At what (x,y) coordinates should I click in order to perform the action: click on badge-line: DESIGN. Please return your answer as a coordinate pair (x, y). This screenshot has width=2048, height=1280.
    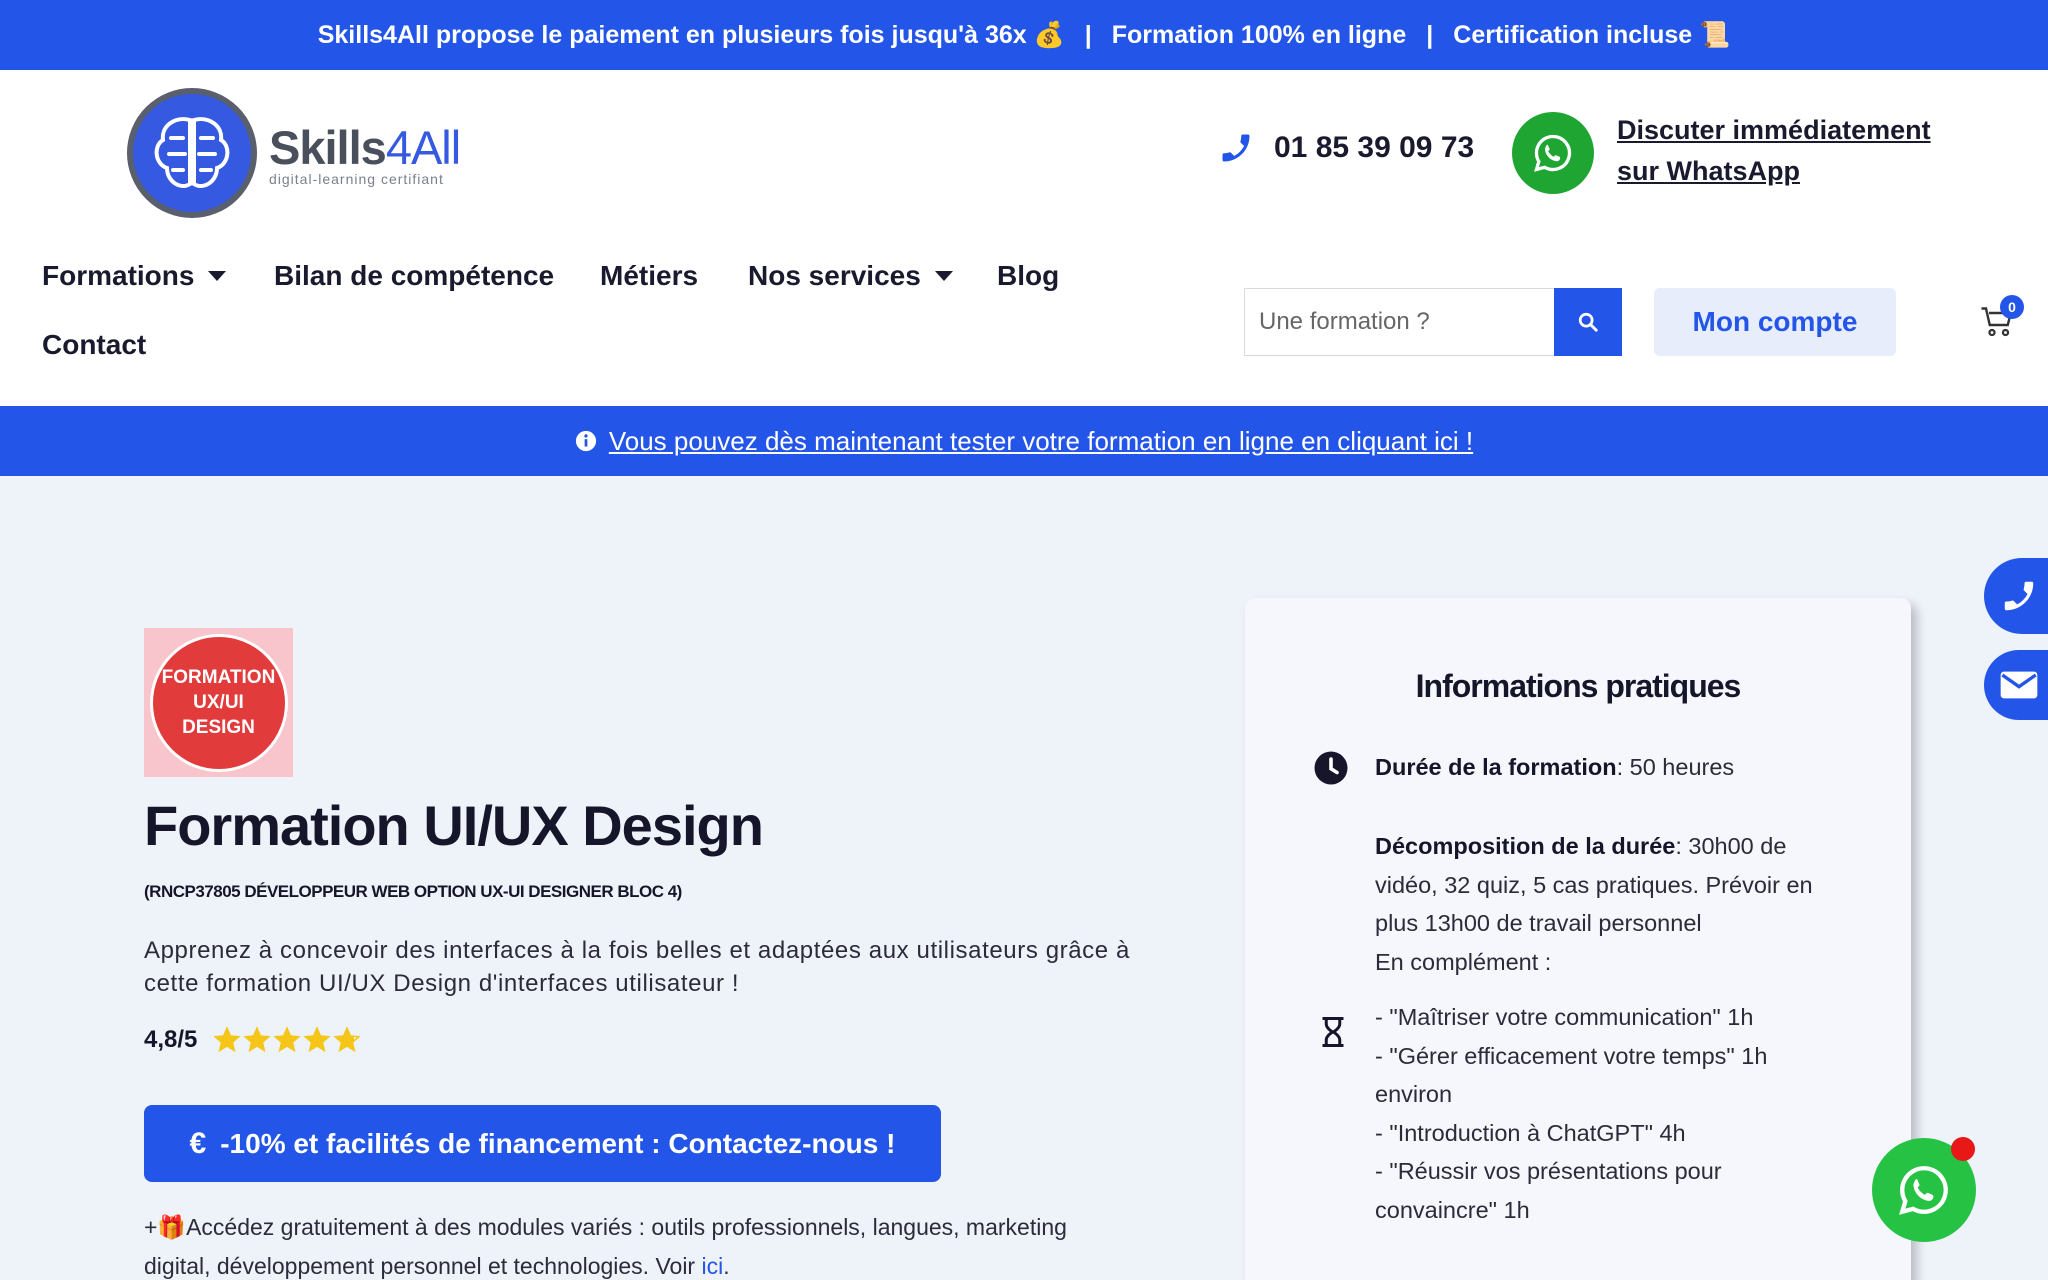
    Looking at the image, I should click on (218, 727).